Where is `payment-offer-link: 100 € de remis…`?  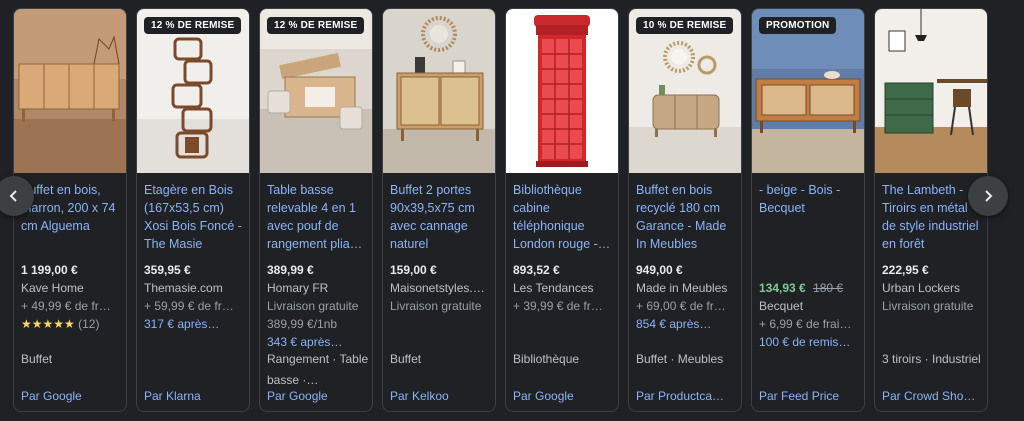
payment-offer-link: 100 € de remis… is located at coordinates (810, 342).